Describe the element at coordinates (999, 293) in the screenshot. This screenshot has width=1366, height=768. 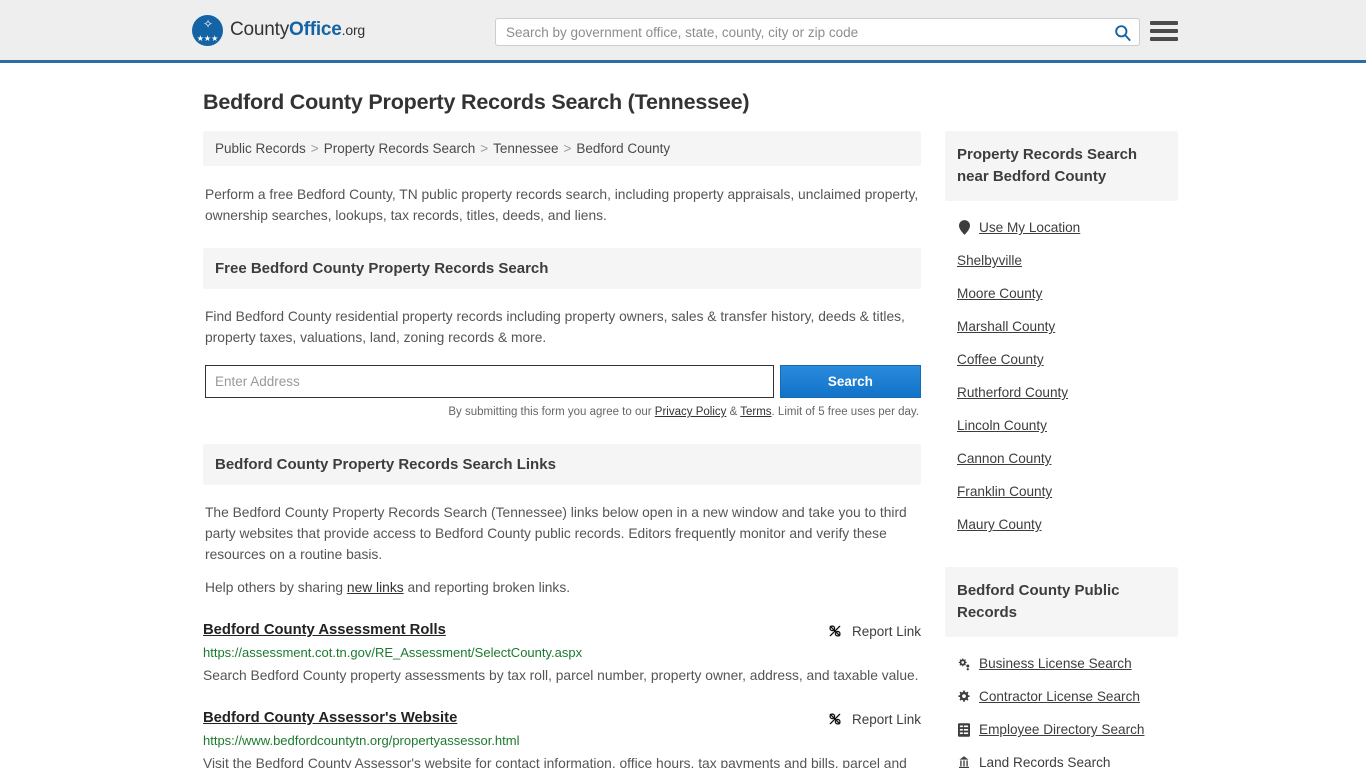
I see `sidebar-item-label: Moore County` at that location.